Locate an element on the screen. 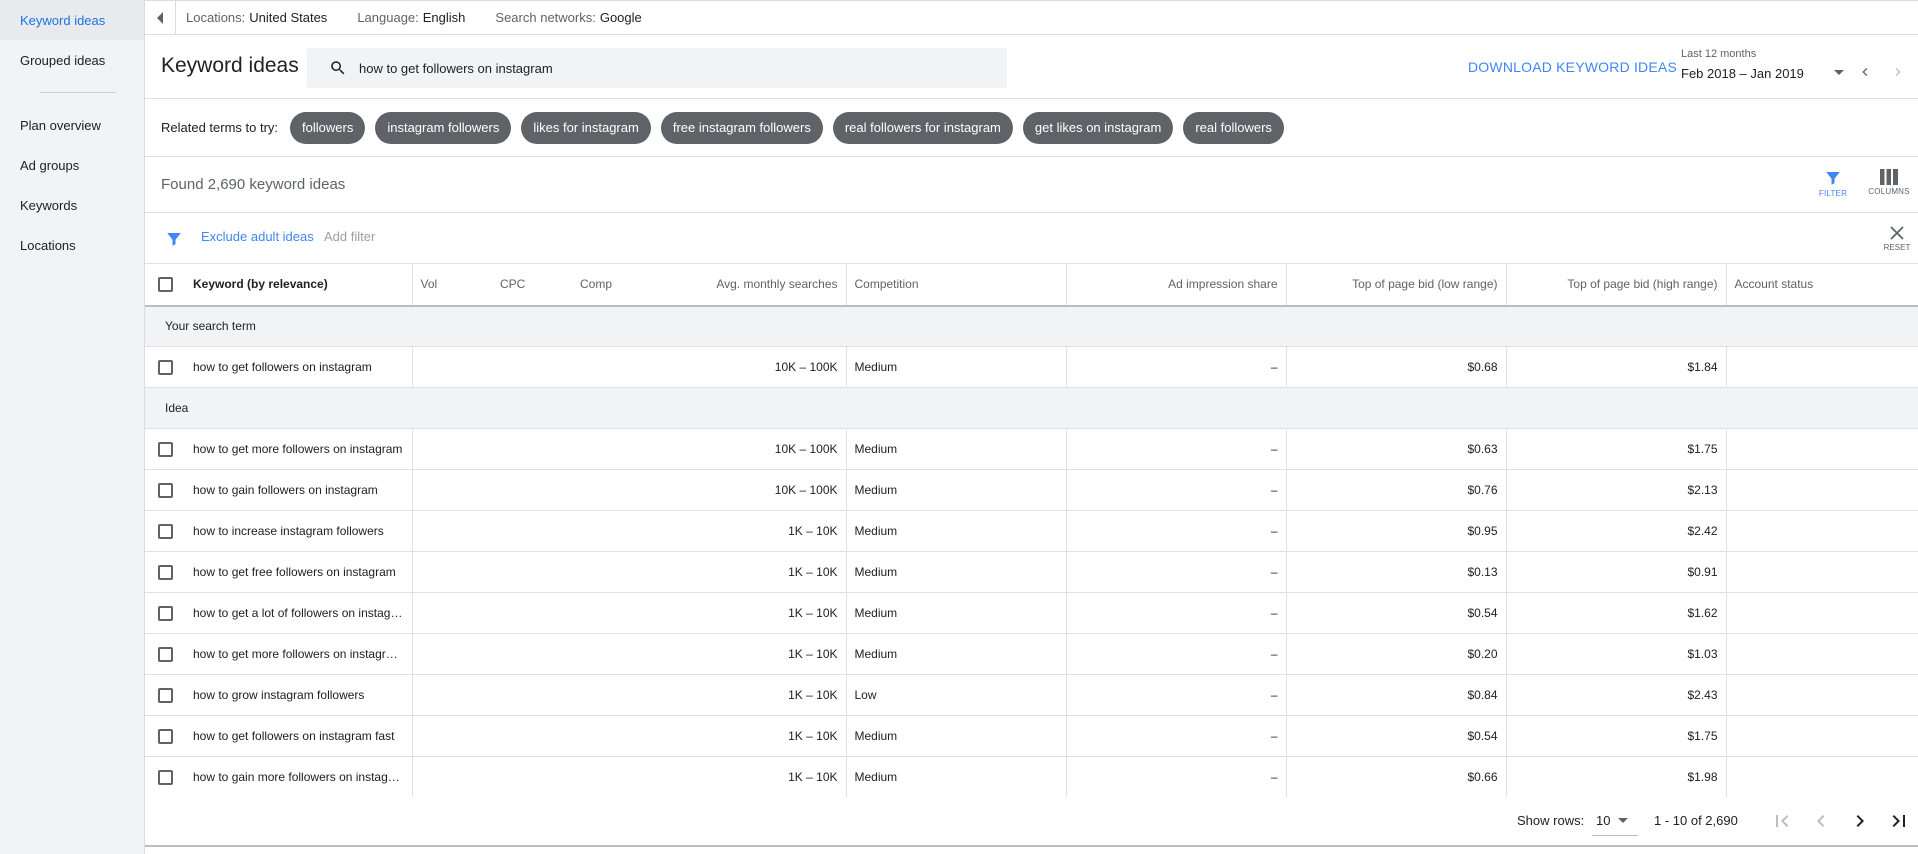  search-networks-value: Google is located at coordinates (620, 17).